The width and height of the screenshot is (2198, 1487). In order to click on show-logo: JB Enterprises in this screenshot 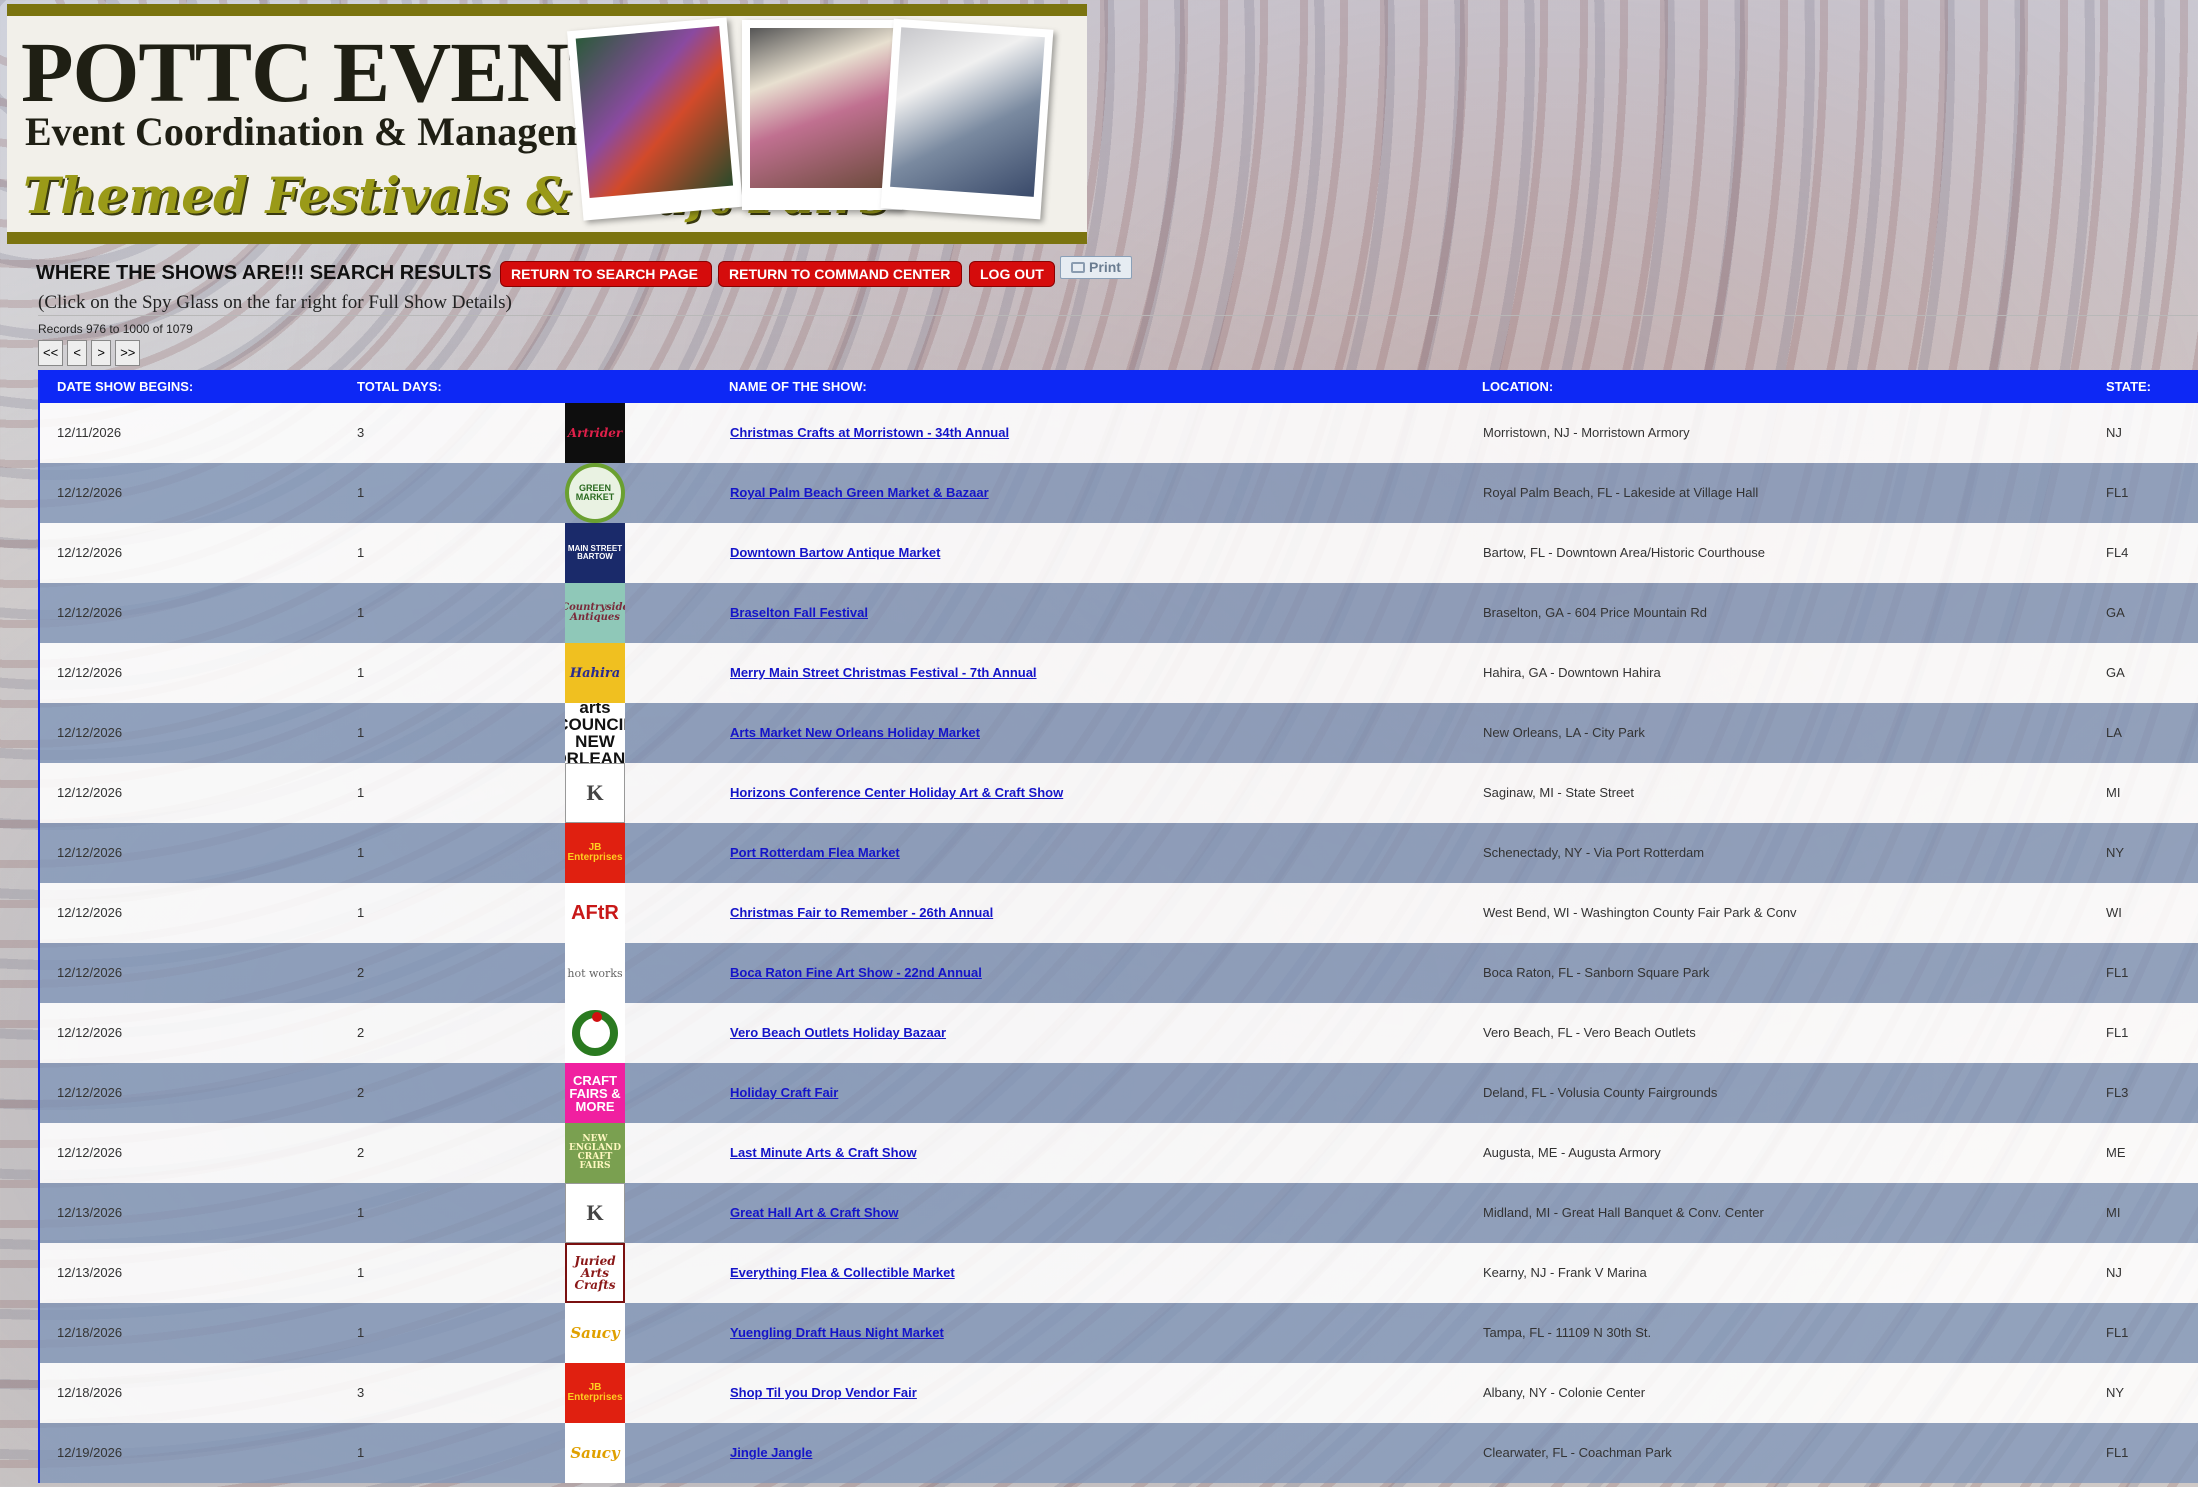, I will do `click(595, 853)`.